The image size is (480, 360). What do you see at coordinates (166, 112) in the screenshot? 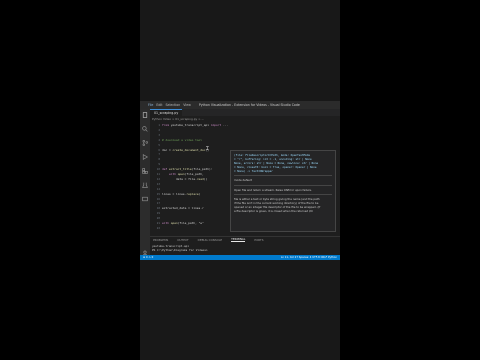
I see `tab-01-scraping: 01_scraping.py` at bounding box center [166, 112].